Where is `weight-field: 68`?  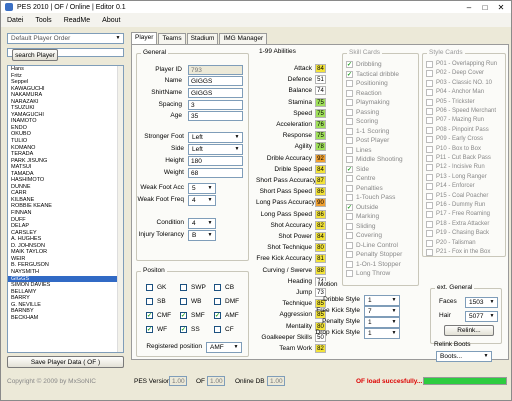 weight-field: 68 is located at coordinates (215, 173).